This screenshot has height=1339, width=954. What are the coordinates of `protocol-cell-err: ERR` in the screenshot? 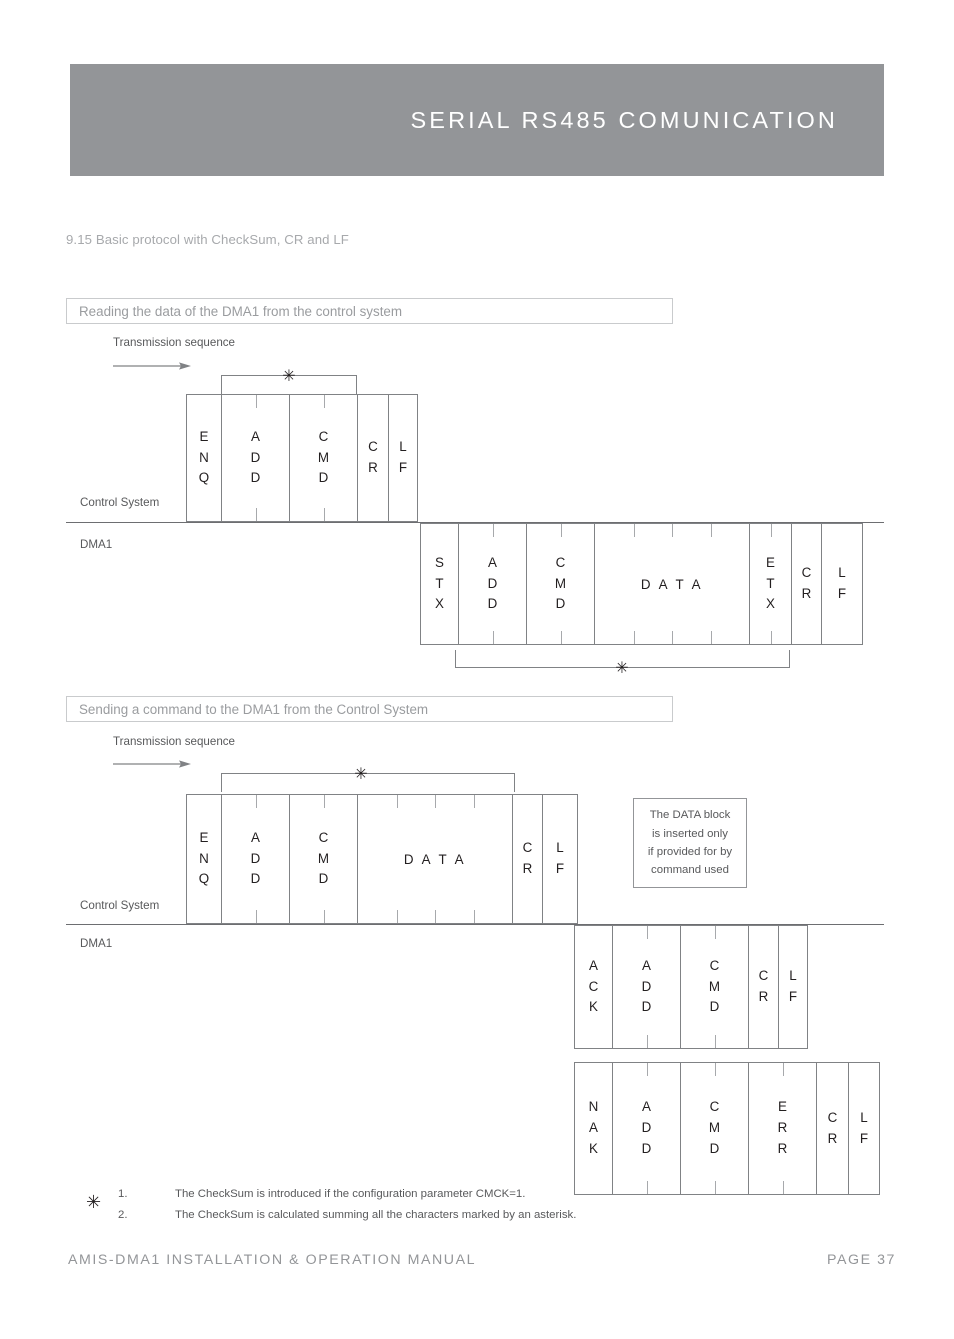 It's located at (782, 1128).